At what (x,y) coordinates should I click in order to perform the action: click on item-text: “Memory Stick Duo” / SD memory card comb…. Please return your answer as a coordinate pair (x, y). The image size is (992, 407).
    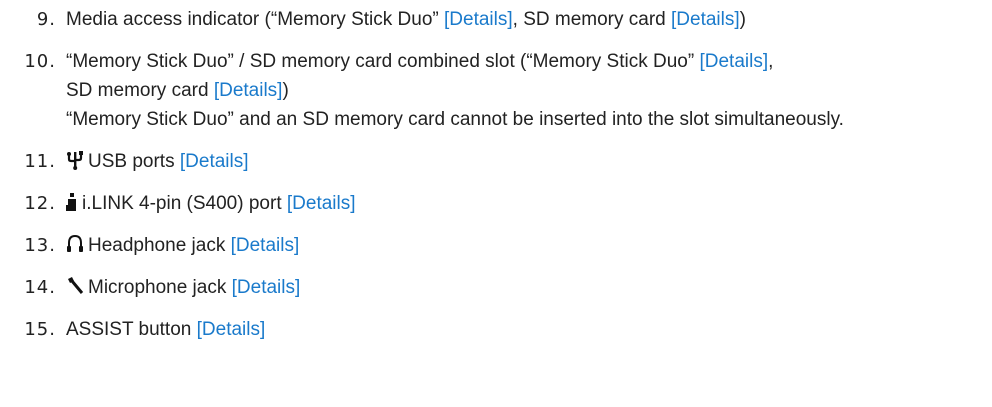
    Looking at the image, I should click on (383, 61).